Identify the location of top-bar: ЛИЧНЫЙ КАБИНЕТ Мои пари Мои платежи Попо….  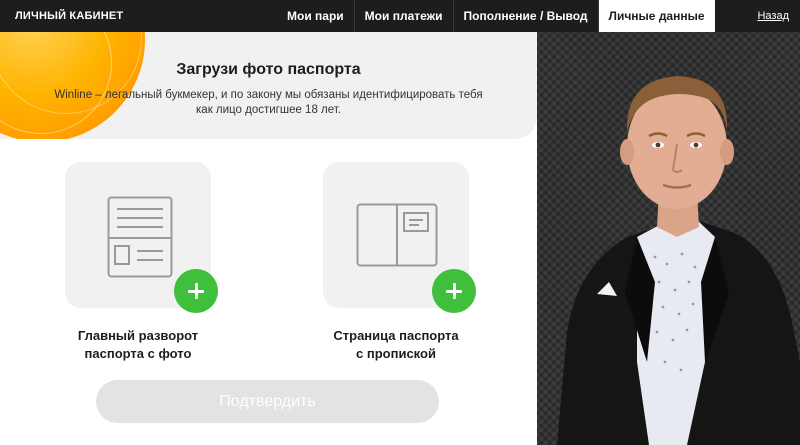
(400, 16).